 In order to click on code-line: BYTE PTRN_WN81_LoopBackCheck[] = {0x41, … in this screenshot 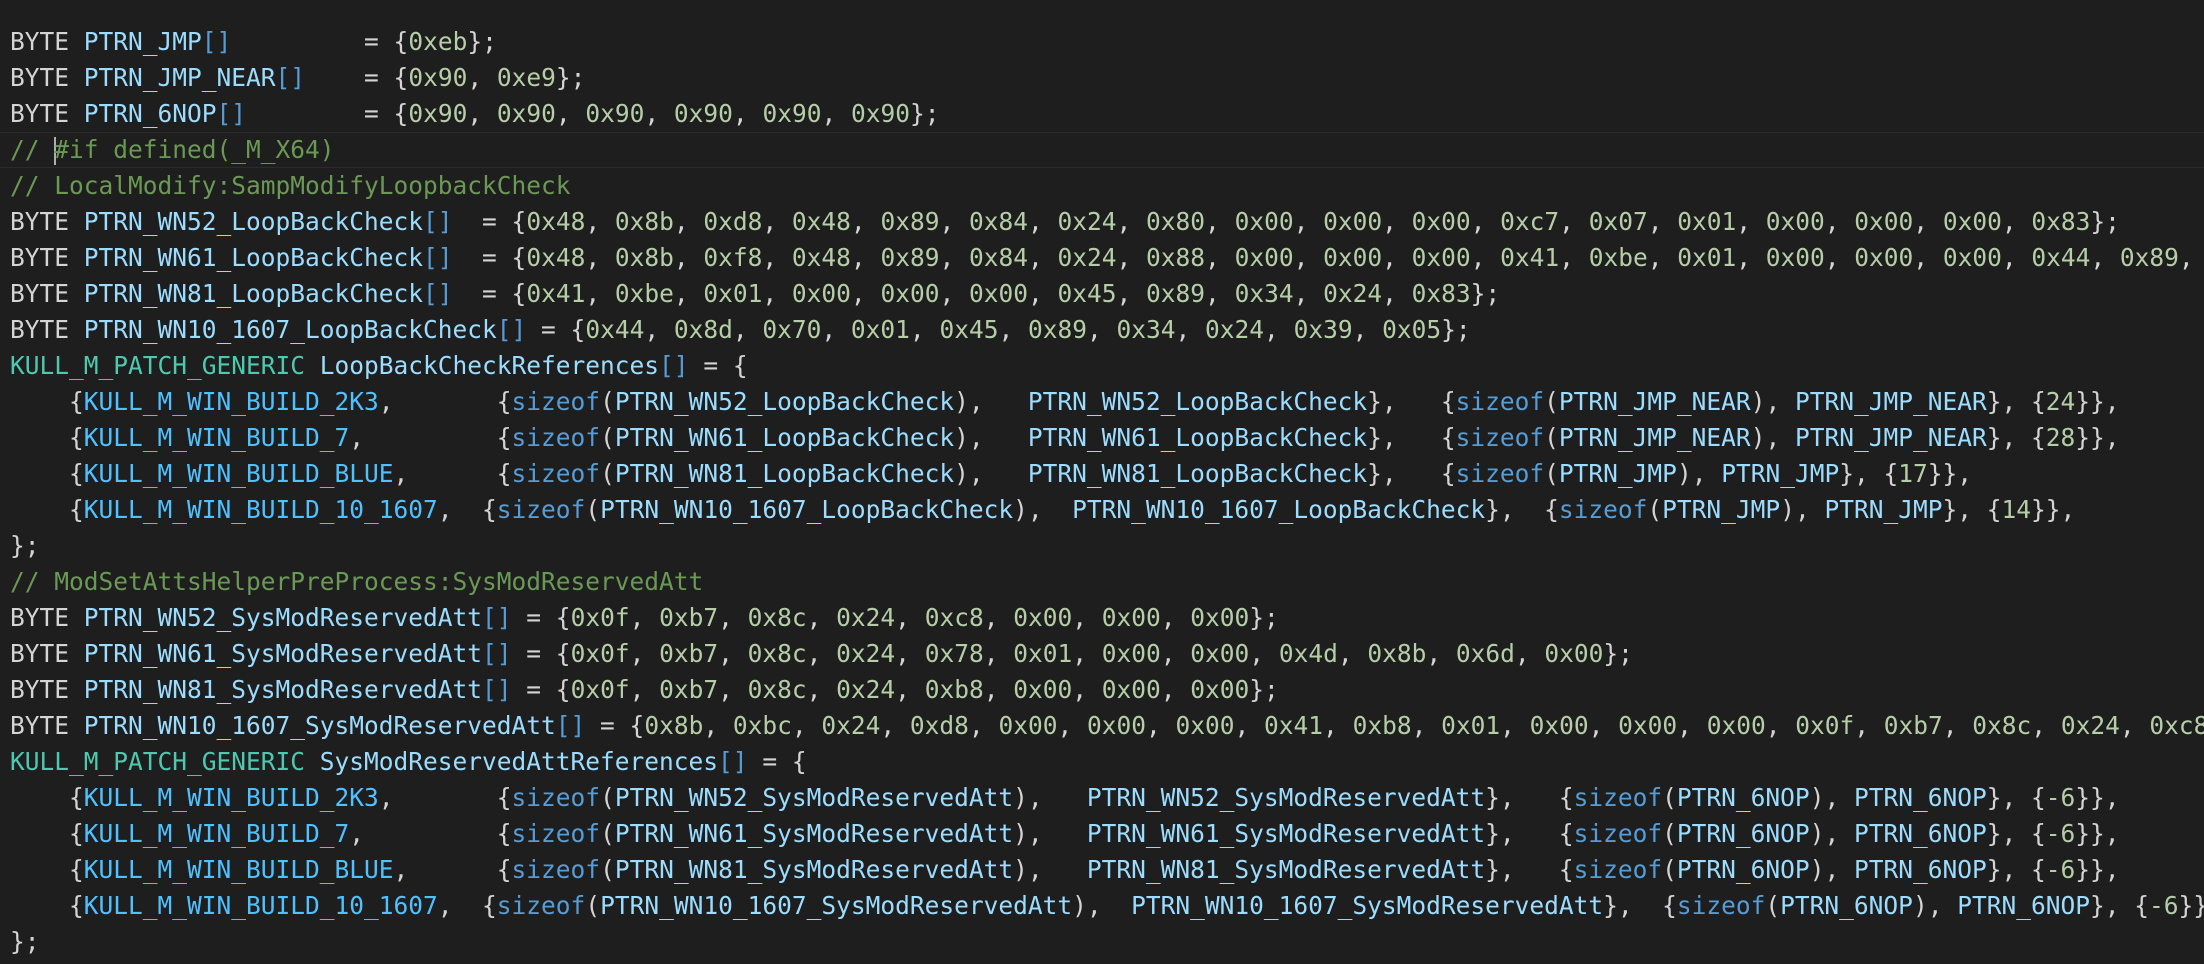, I will do `click(1107, 294)`.